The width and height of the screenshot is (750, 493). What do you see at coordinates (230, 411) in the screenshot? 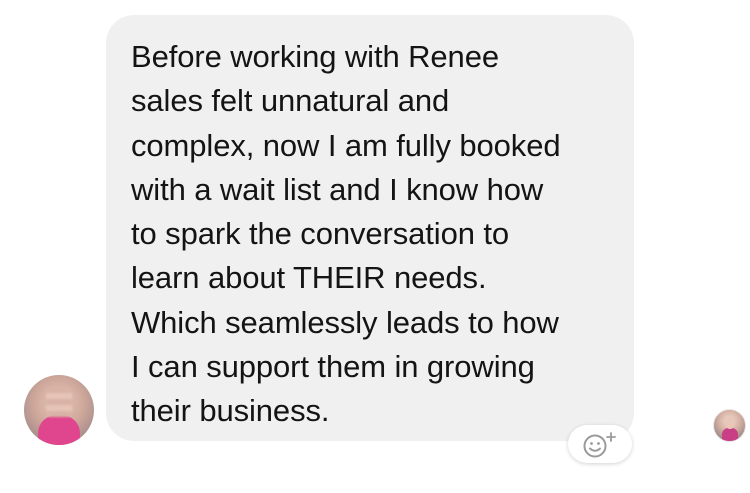
I see `message-line: their business.` at bounding box center [230, 411].